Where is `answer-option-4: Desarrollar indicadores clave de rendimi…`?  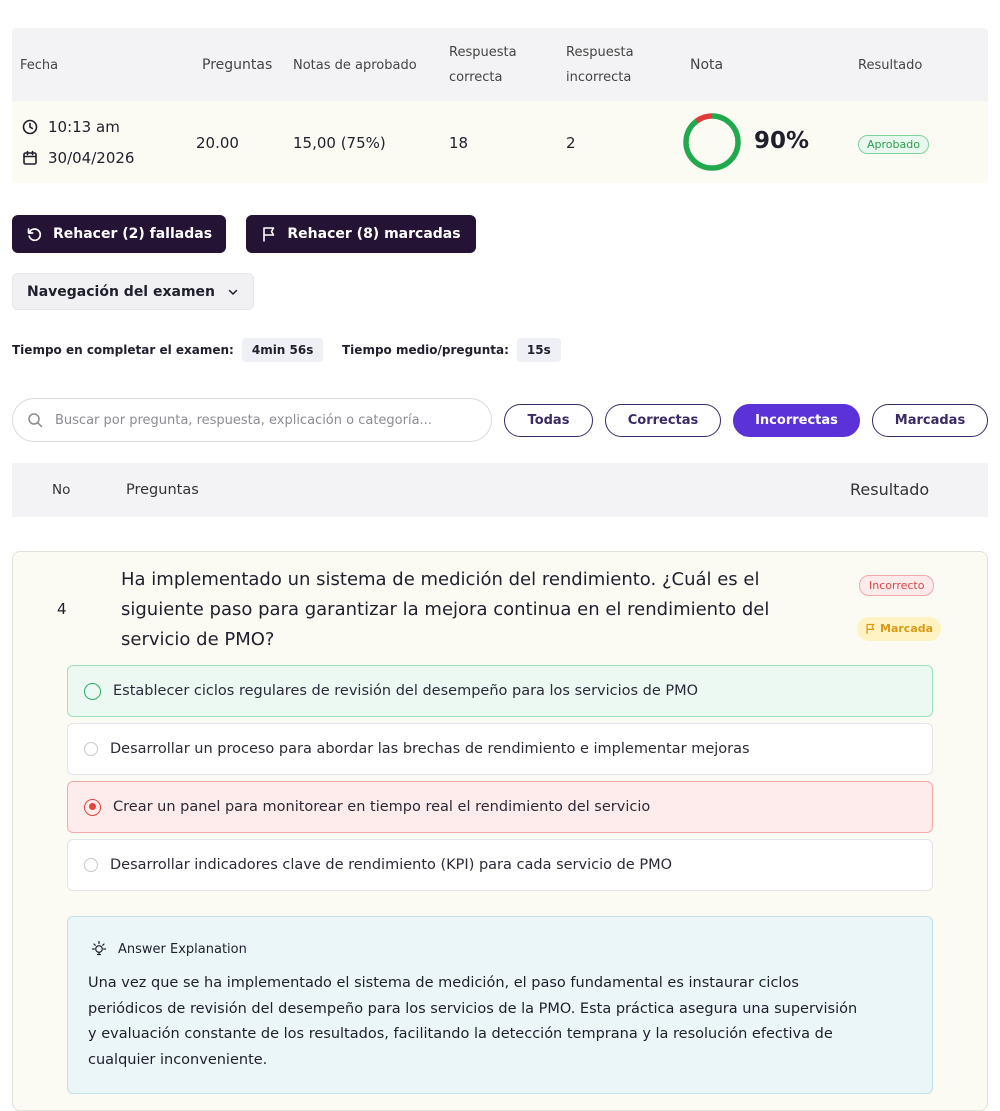 answer-option-4: Desarrollar indicadores clave de rendimi… is located at coordinates (500, 865).